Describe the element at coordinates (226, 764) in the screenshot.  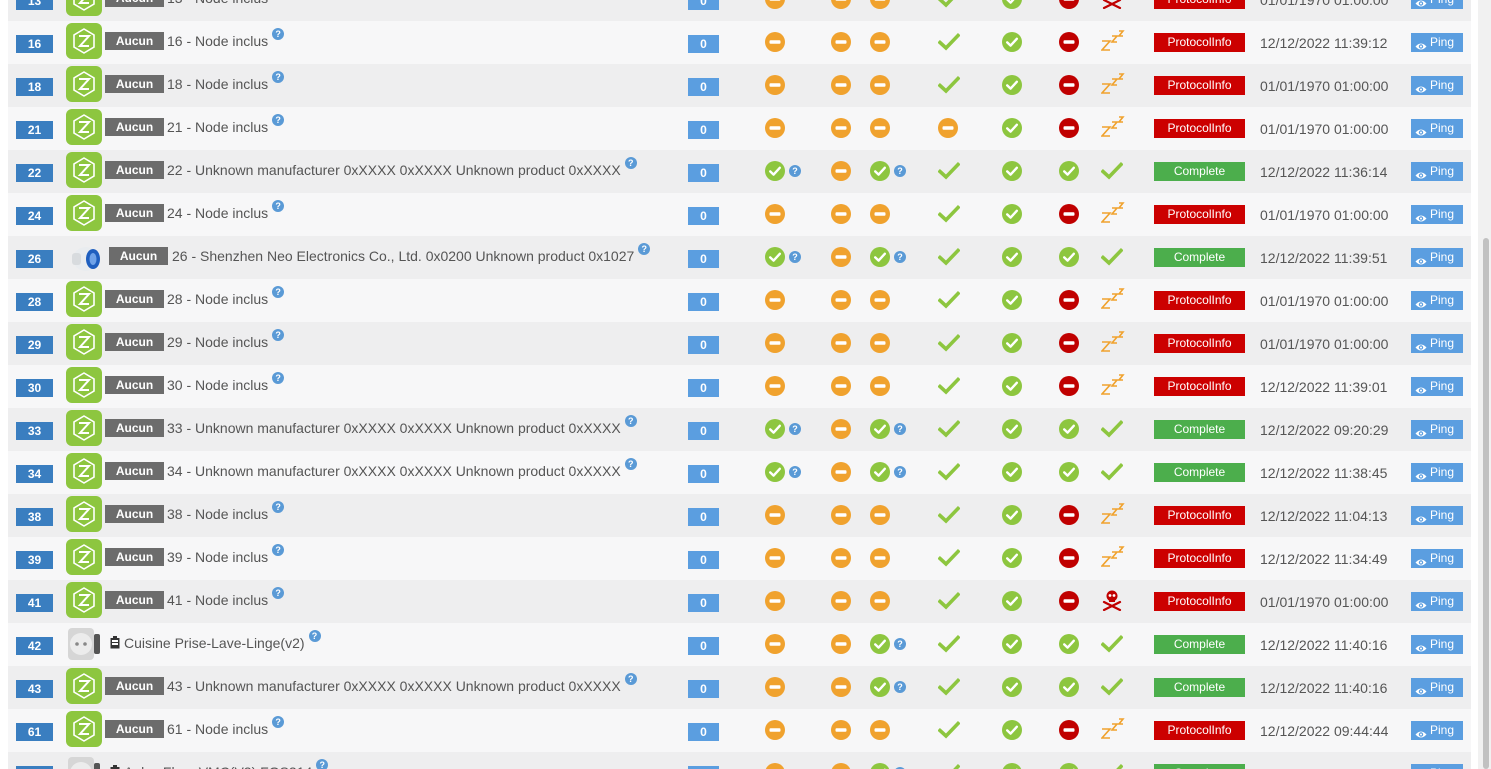
I see `node-name-link: Aplus Flora VMC(V2) FGS214?` at that location.